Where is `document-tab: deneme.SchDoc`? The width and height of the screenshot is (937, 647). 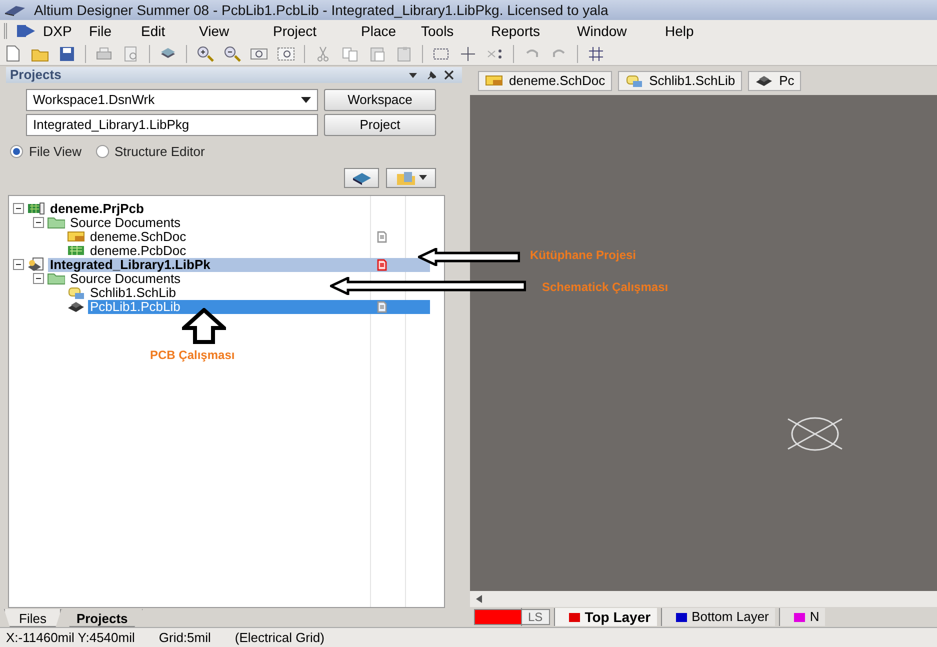
document-tab: deneme.SchDoc is located at coordinates (545, 80).